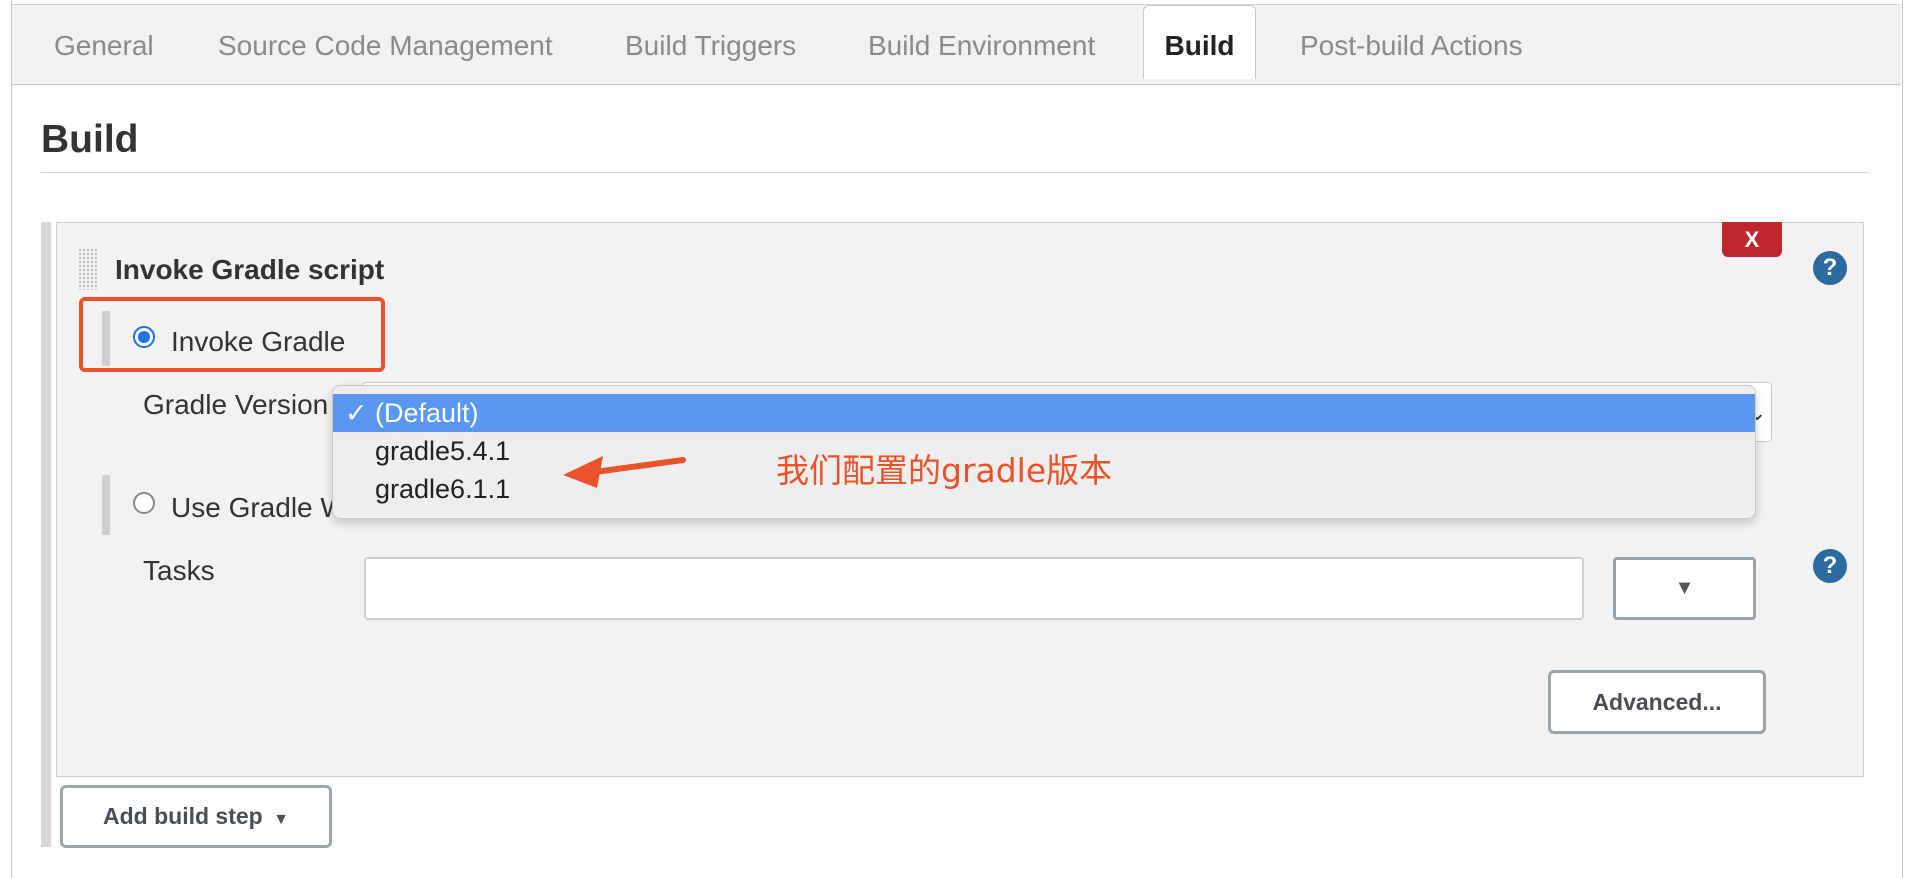  Describe the element at coordinates (259, 507) in the screenshot. I see `use-gradle-wrapper-label: Use Gradle W` at that location.